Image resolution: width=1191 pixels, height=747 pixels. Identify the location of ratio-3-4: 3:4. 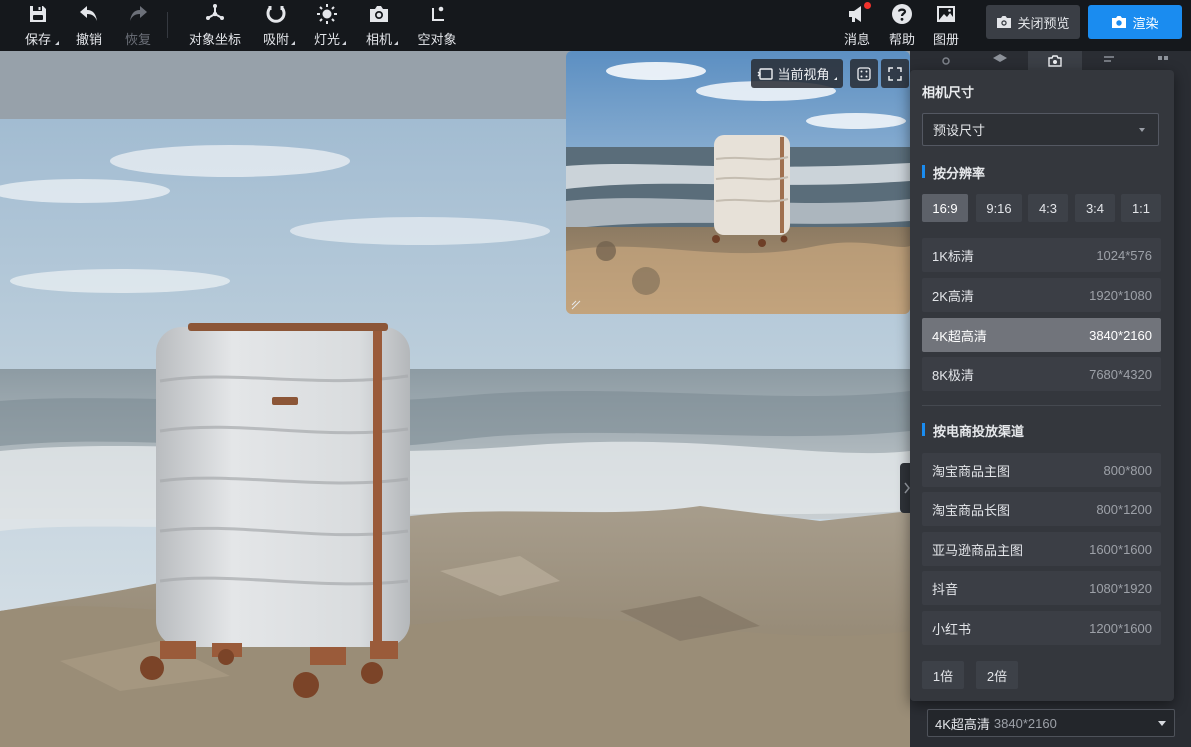
(1095, 208).